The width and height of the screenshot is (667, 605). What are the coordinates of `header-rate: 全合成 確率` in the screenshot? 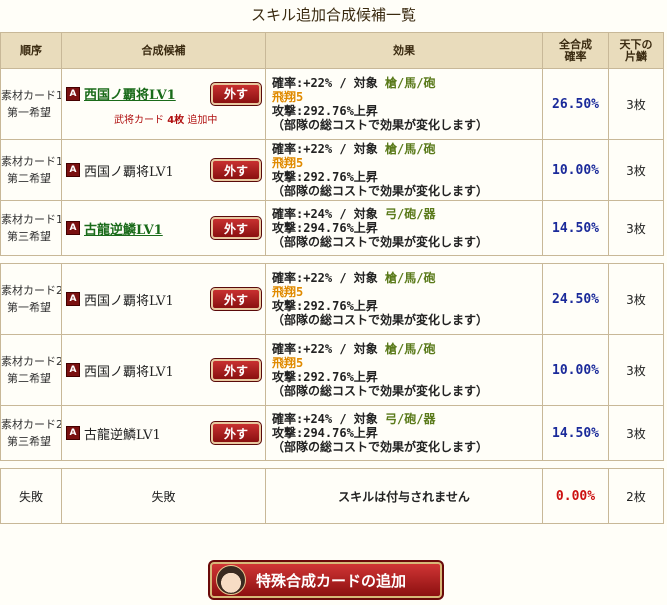 It's located at (575, 50).